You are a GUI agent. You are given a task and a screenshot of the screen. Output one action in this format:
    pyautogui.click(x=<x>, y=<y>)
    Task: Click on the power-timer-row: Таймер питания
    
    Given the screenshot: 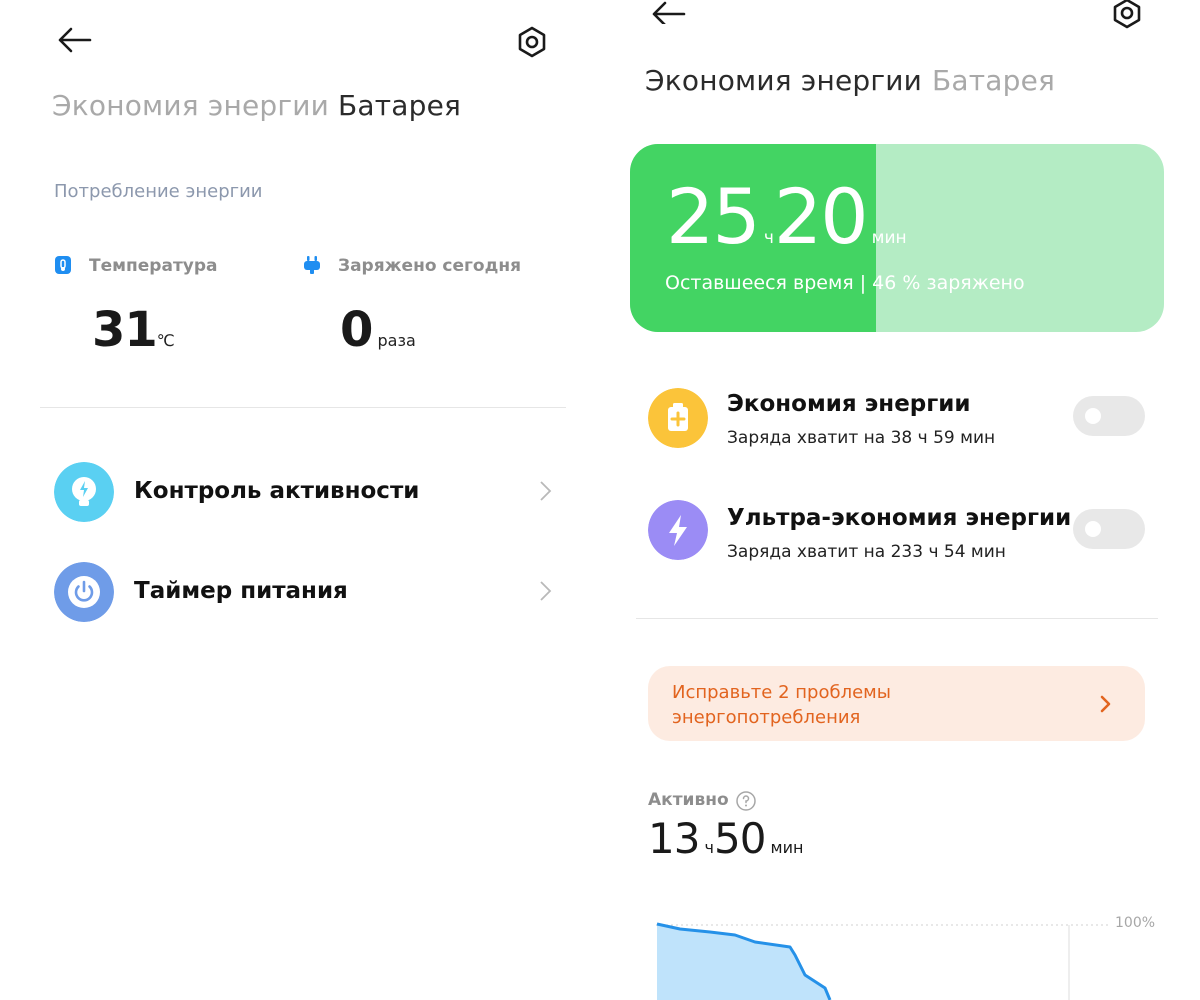 What is the action you would take?
    pyautogui.click(x=303, y=592)
    